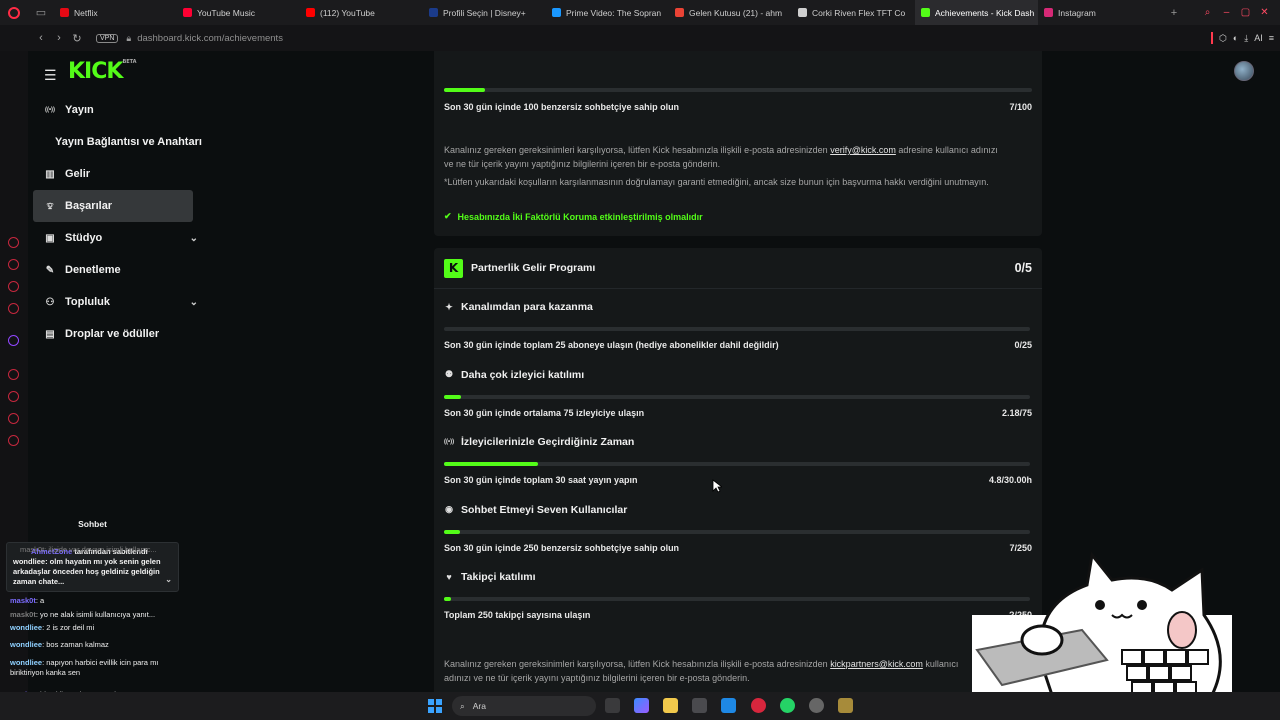 The image size is (1280, 720). What do you see at coordinates (524, 706) in the screenshot?
I see `taskbar-search: ⌕ Ara` at bounding box center [524, 706].